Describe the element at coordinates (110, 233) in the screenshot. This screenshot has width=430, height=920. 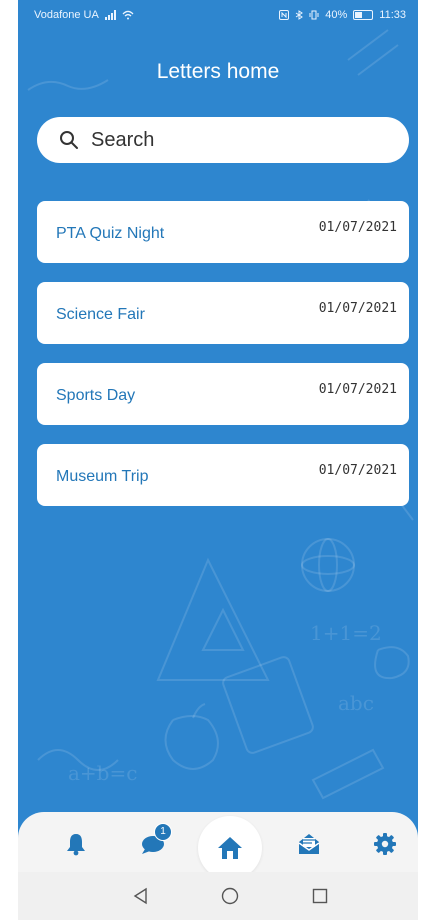
I see `letter-title: PTA Quiz Night` at that location.